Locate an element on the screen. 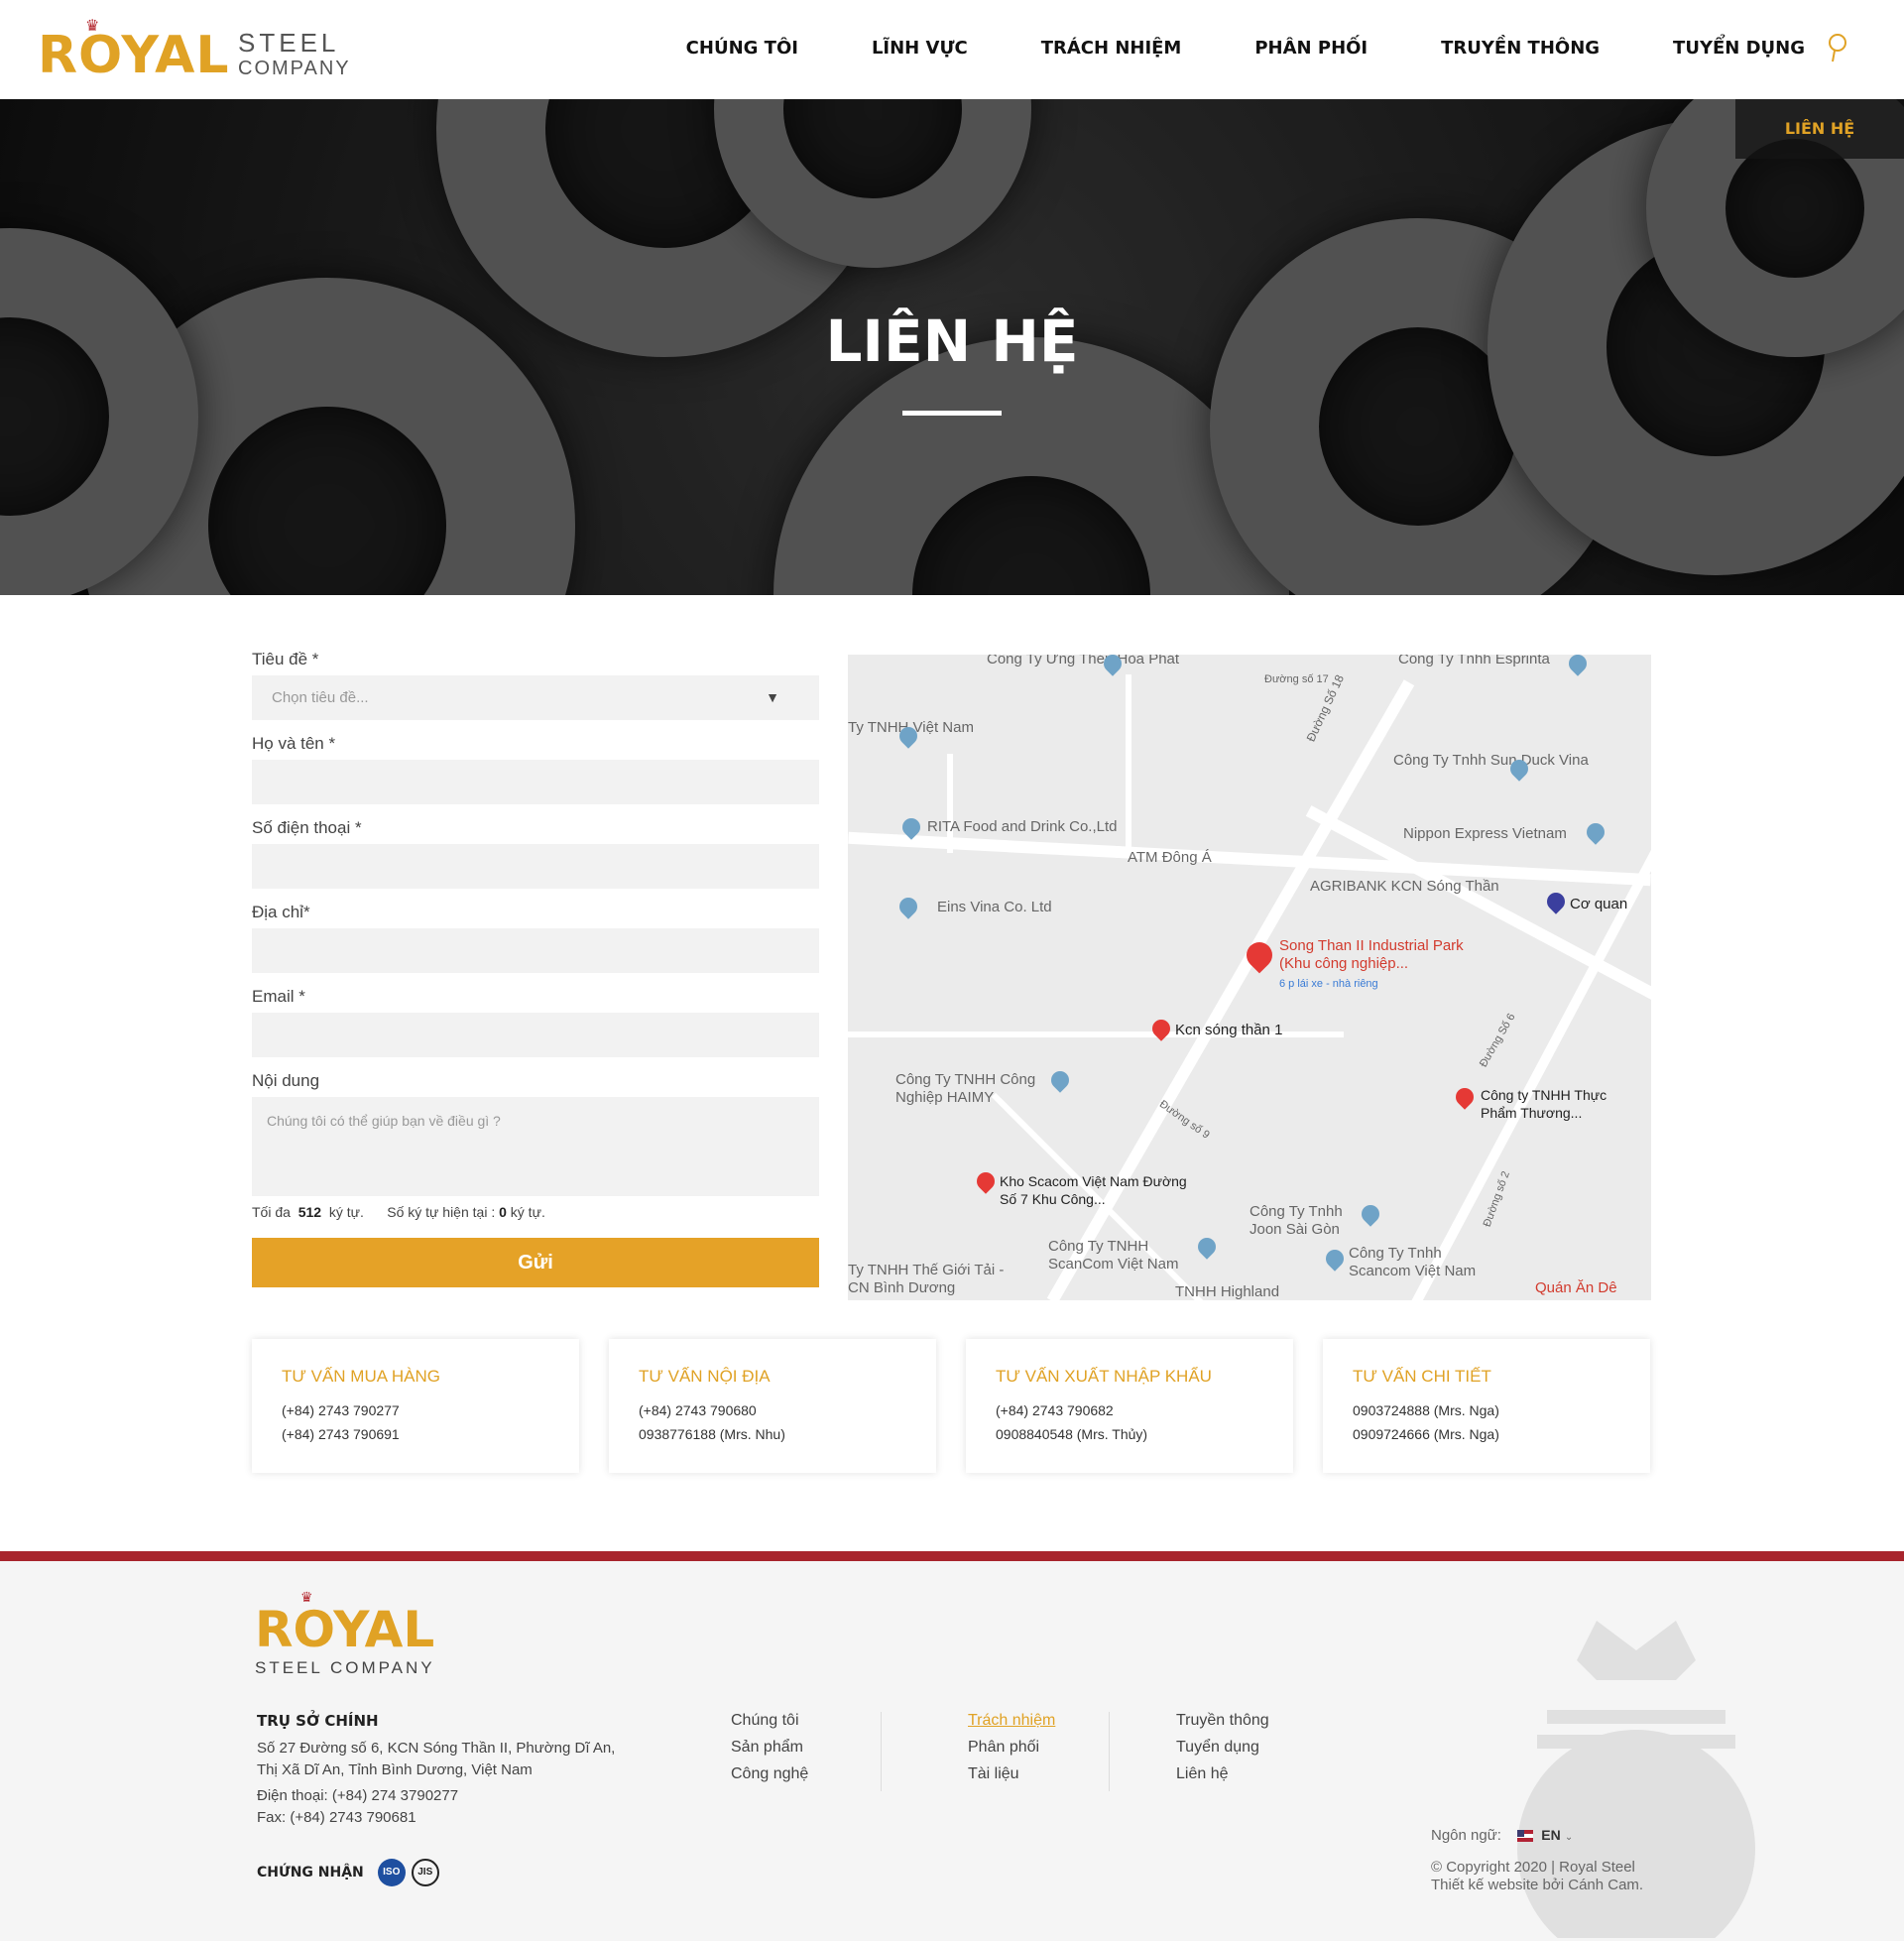 The image size is (1904, 1941). submit-button: Gửi is located at coordinates (535, 1262).